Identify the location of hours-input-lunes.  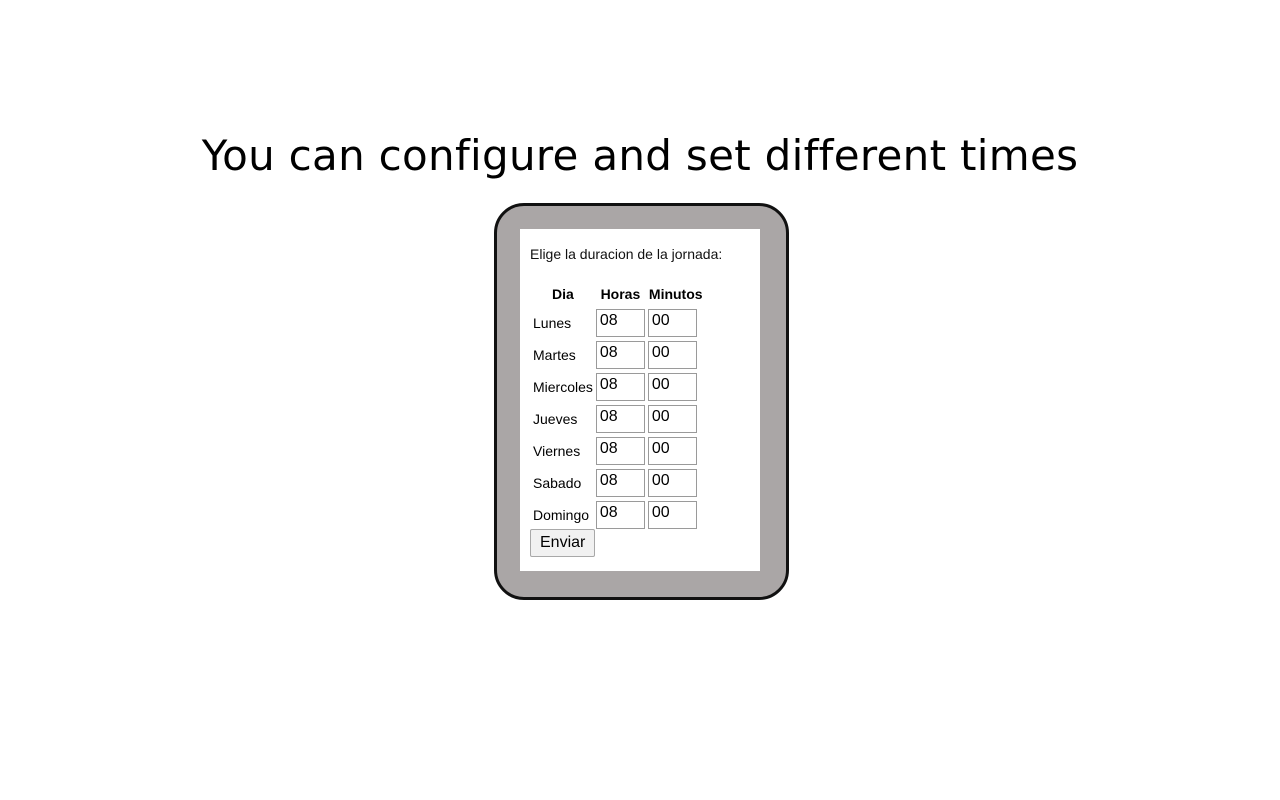
(620, 323).